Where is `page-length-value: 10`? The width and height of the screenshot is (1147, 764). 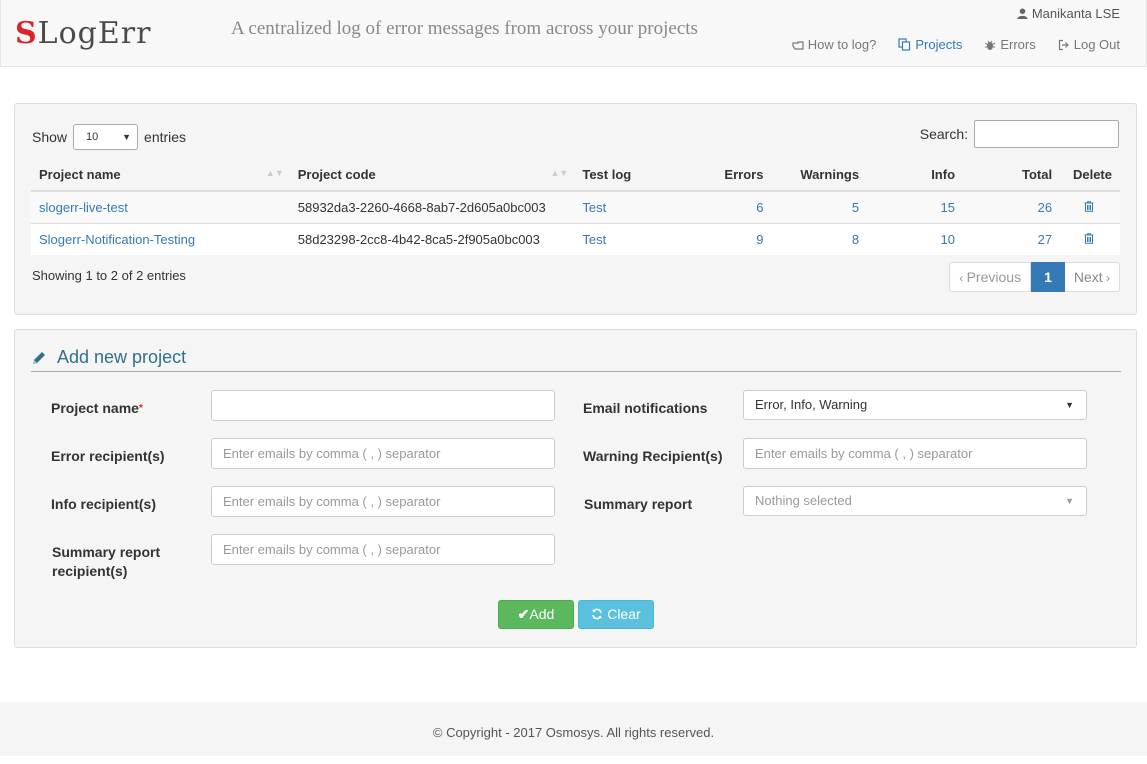
page-length-value: 10 is located at coordinates (92, 137).